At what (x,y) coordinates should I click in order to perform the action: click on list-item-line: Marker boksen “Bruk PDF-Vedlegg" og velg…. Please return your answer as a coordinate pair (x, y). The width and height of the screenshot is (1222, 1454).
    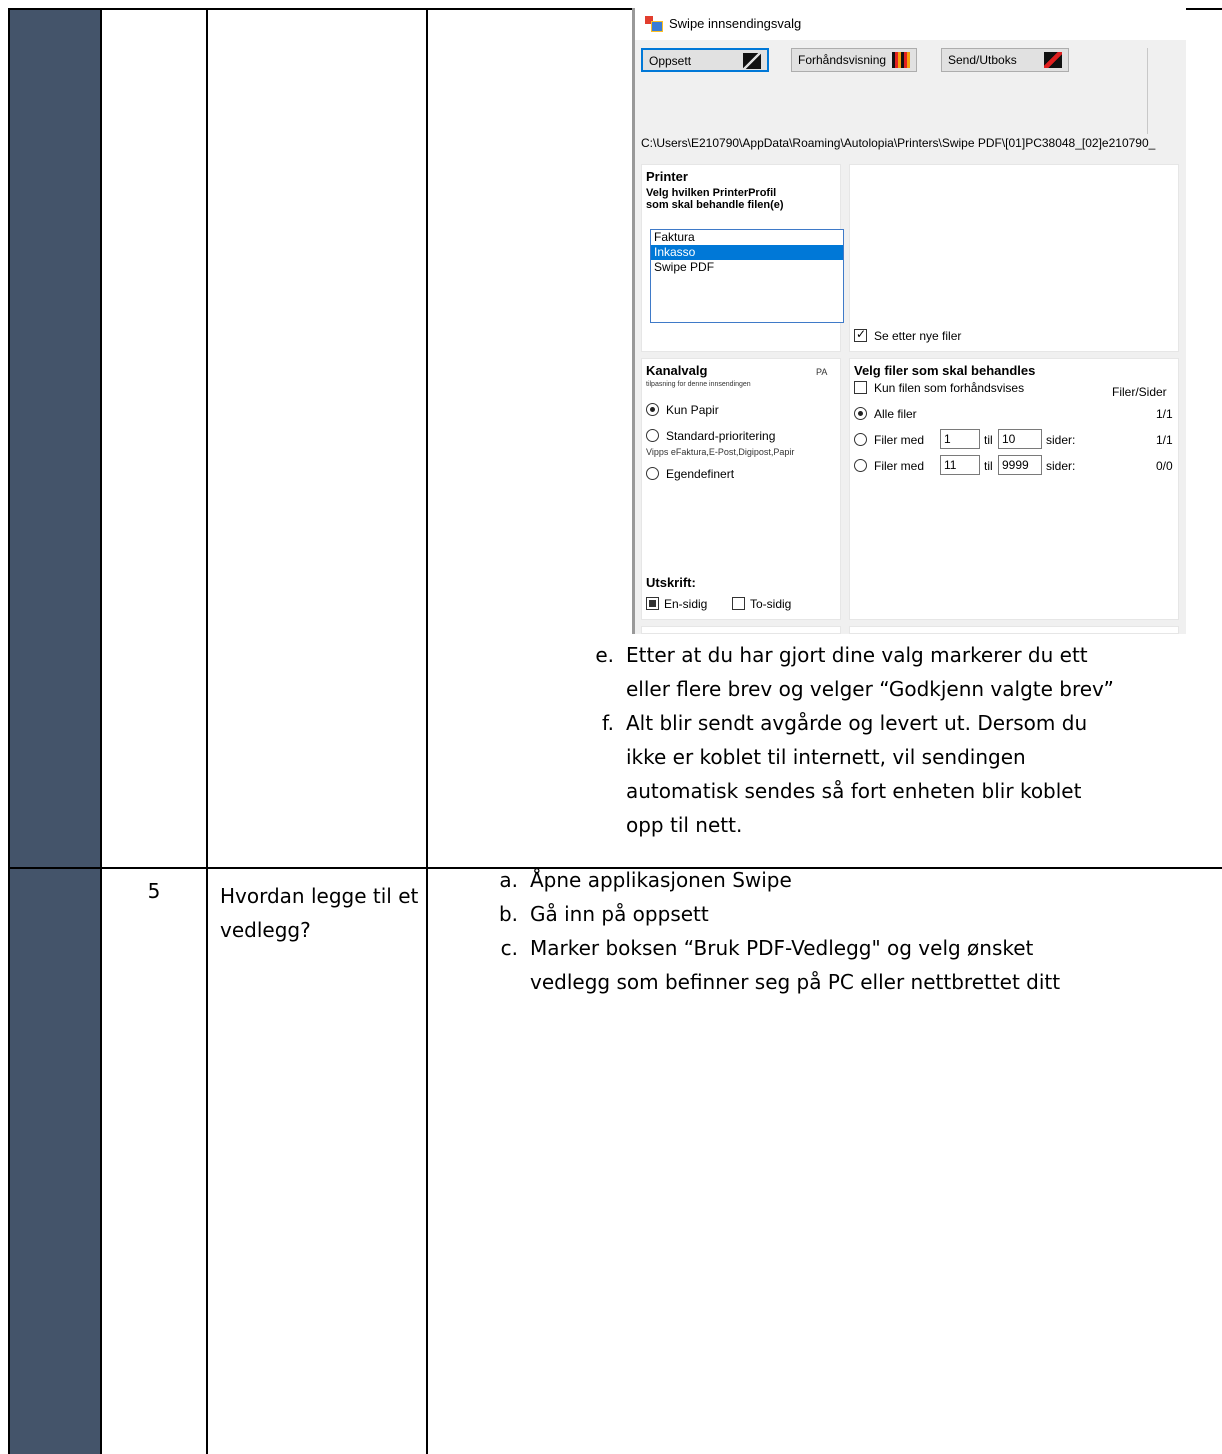
    Looking at the image, I should click on (782, 948).